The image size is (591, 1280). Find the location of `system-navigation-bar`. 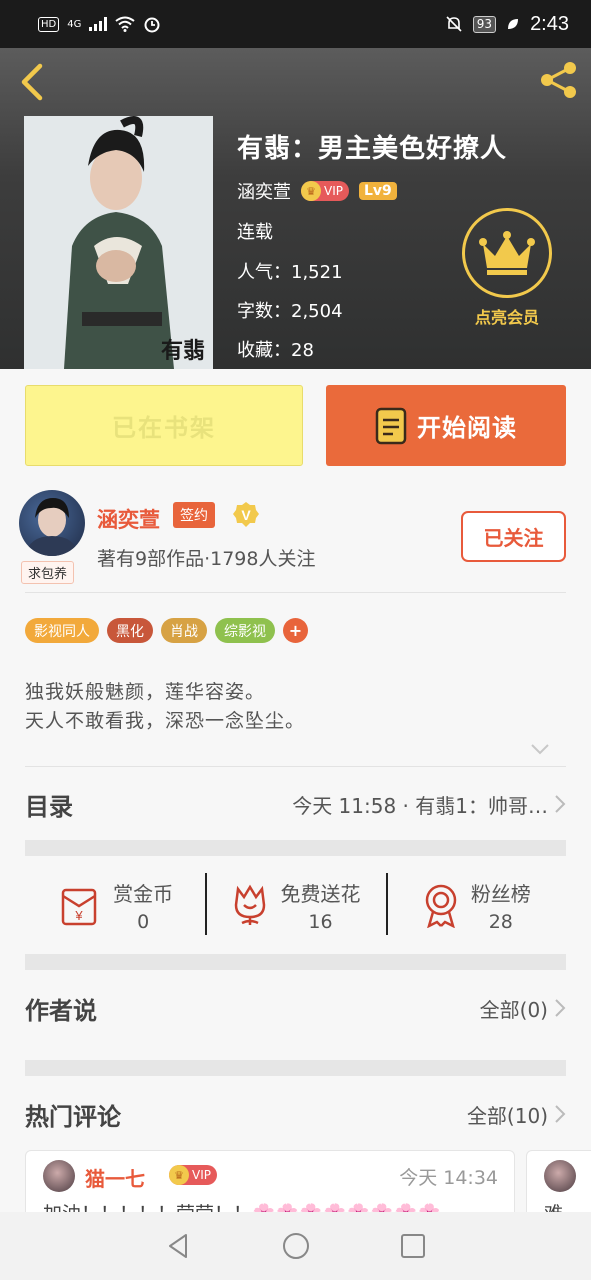

system-navigation-bar is located at coordinates (295, 1246).